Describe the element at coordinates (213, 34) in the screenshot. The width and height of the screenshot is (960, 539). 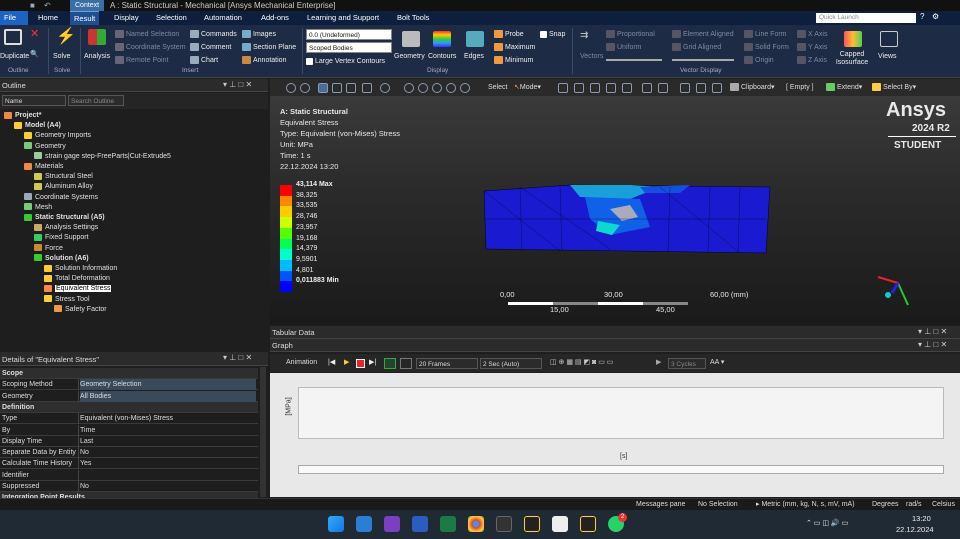
I see `commands-button: Commands` at that location.